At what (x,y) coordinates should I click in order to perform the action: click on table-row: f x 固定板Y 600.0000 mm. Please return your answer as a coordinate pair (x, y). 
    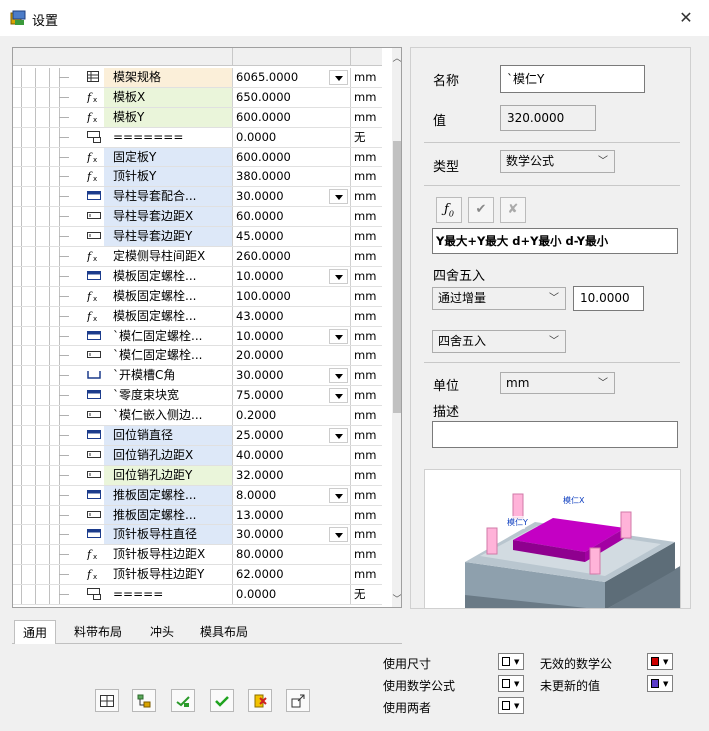
    Looking at the image, I should click on (197, 157).